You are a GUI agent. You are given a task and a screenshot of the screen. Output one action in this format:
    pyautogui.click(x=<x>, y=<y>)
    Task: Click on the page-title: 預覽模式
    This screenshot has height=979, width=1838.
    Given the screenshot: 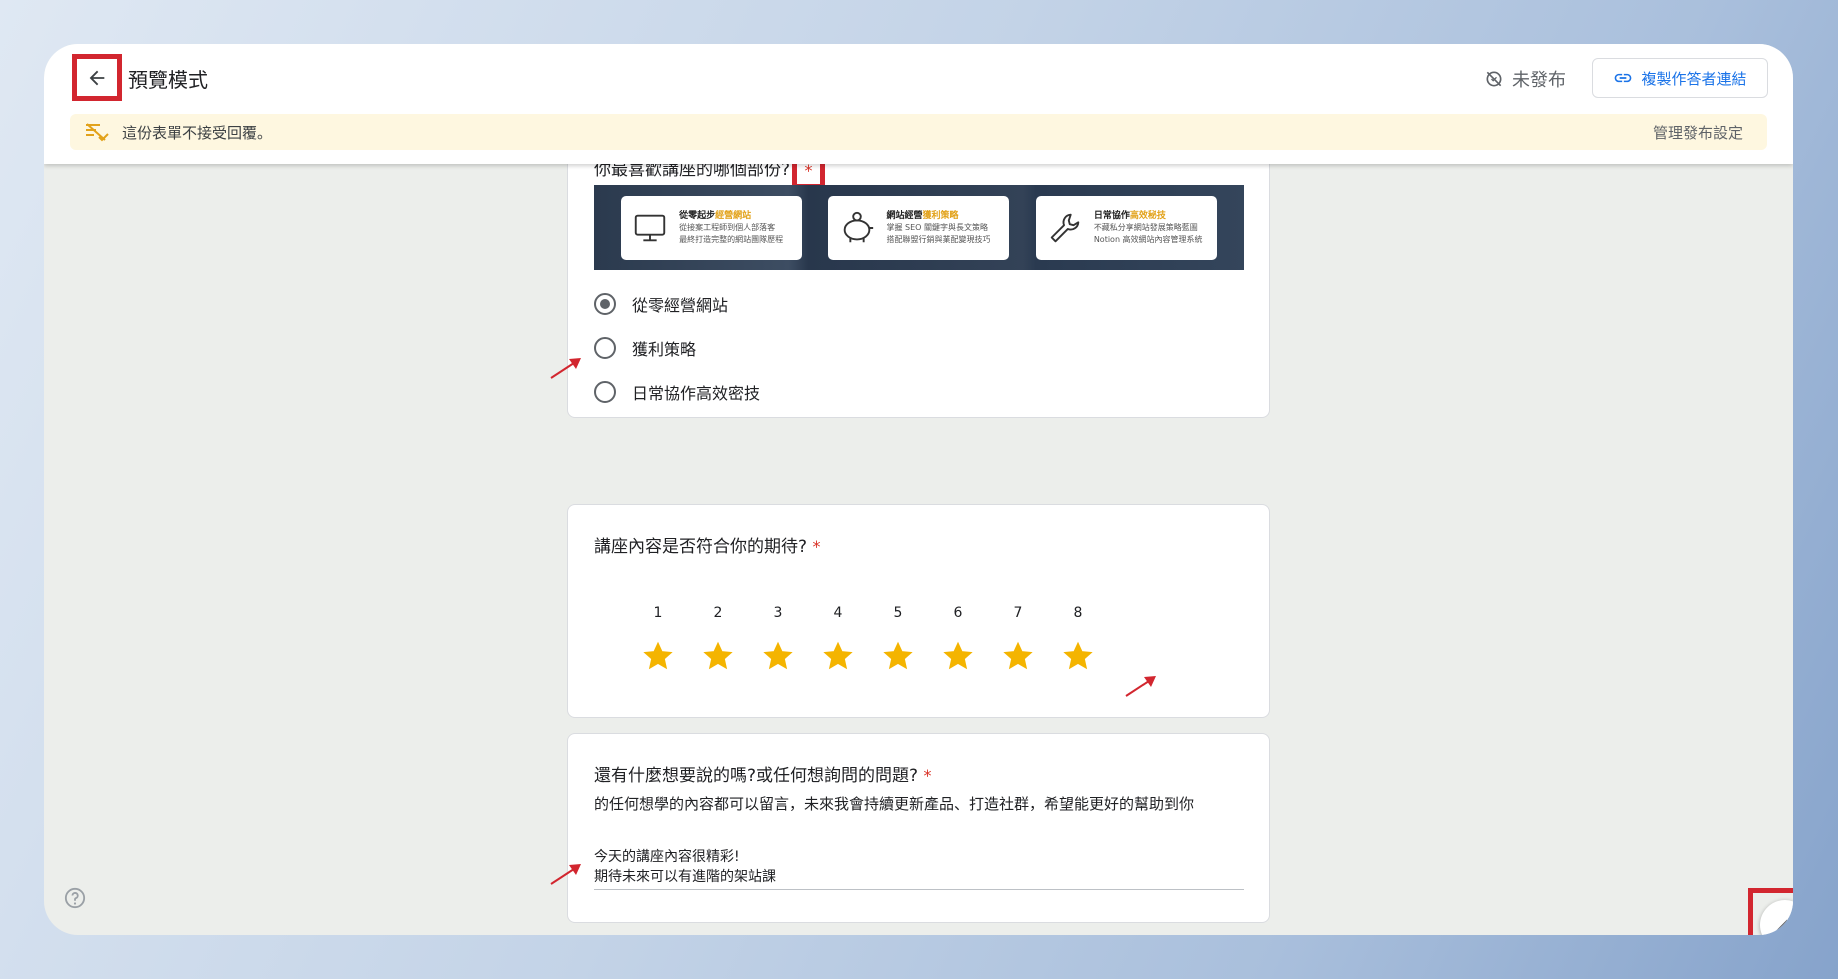 What is the action you would take?
    pyautogui.click(x=168, y=80)
    